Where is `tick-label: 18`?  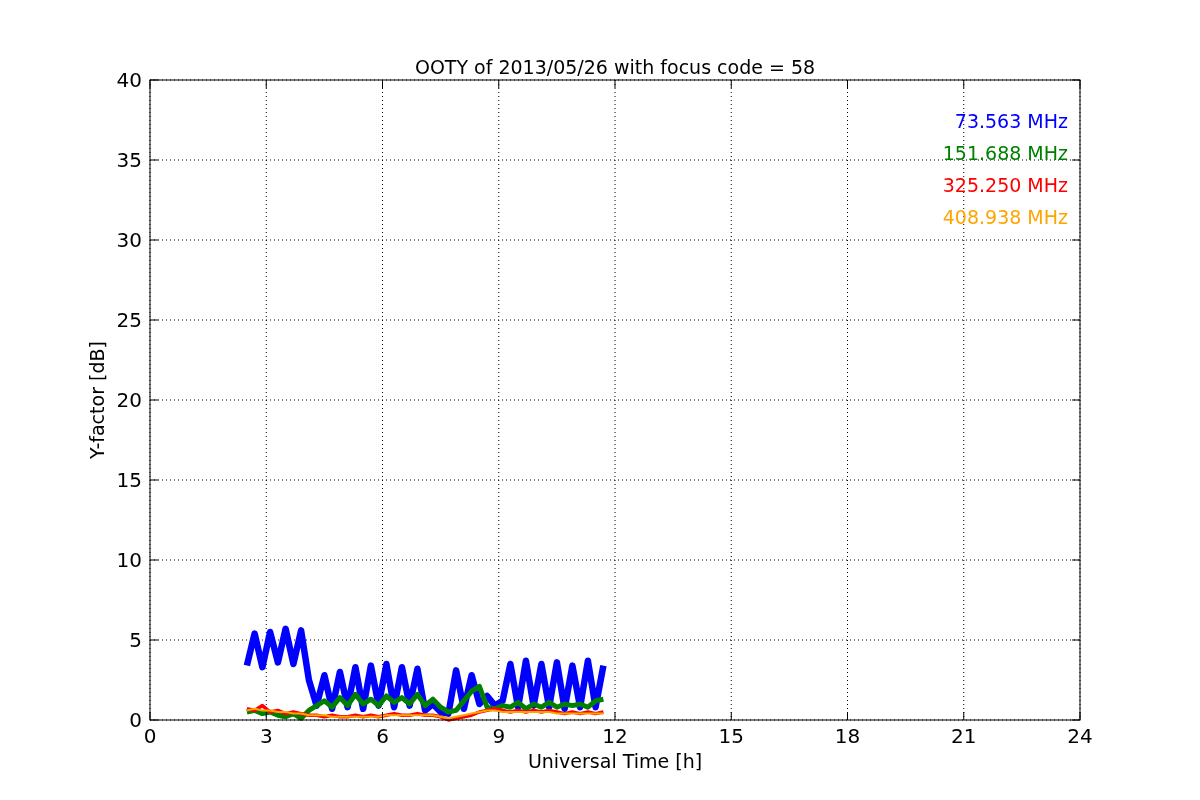
tick-label: 18 is located at coordinates (847, 736).